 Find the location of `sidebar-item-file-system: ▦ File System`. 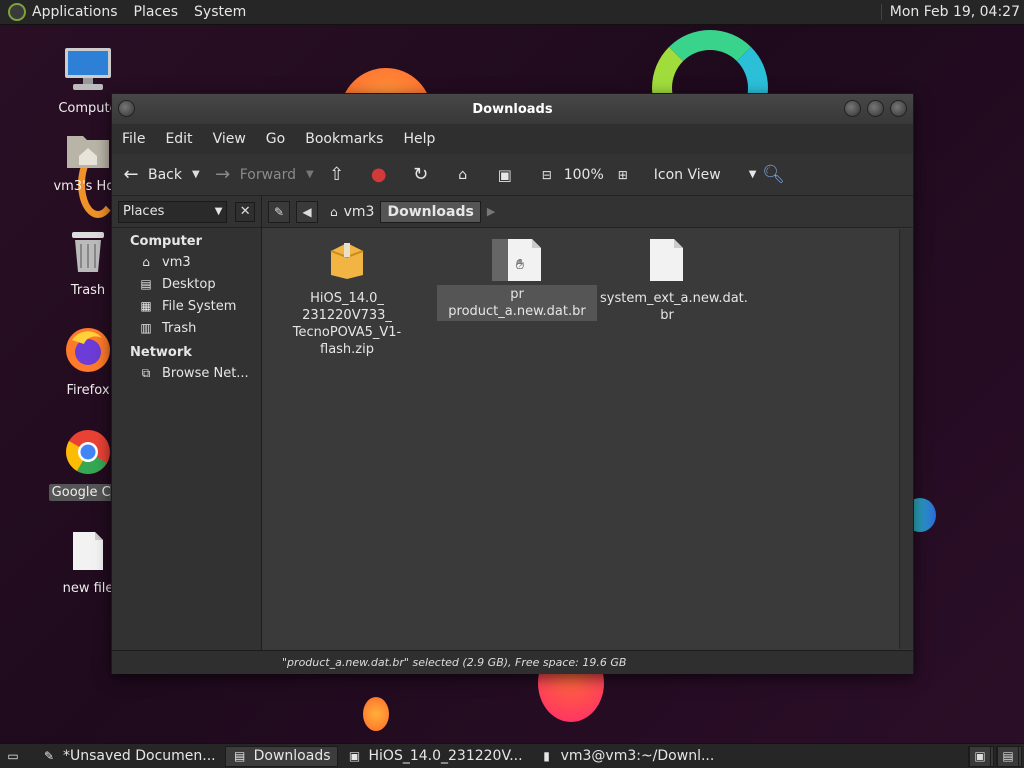

sidebar-item-file-system: ▦ File System is located at coordinates (186, 306).